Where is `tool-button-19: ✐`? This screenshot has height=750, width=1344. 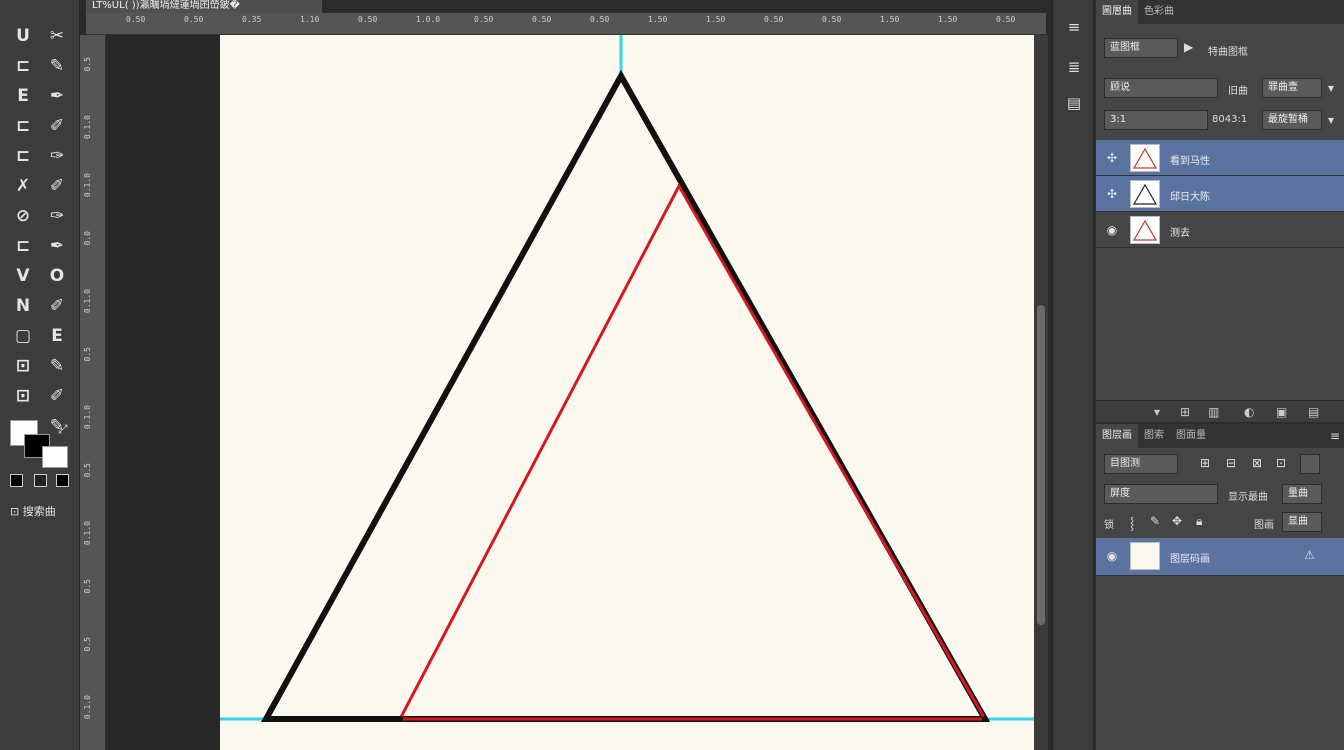
tool-button-19: ✐ is located at coordinates (57, 306).